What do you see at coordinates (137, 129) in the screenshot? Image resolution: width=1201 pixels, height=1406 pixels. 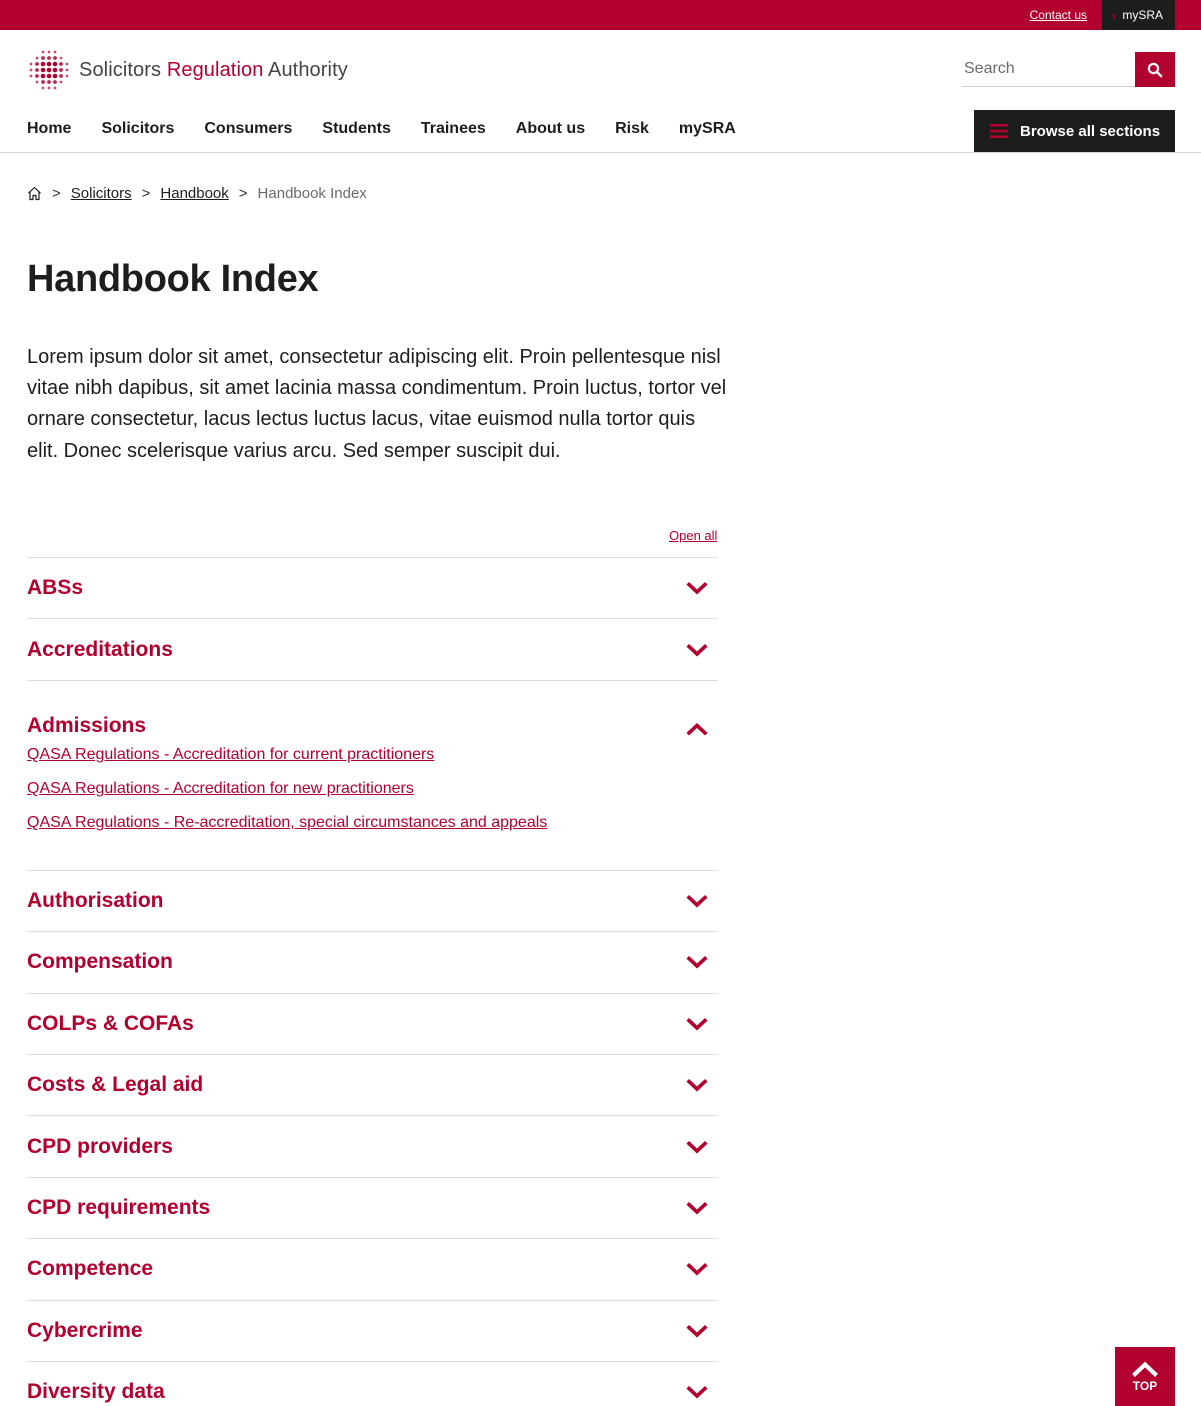 I see `nav-item-solicitors: Solicitors` at bounding box center [137, 129].